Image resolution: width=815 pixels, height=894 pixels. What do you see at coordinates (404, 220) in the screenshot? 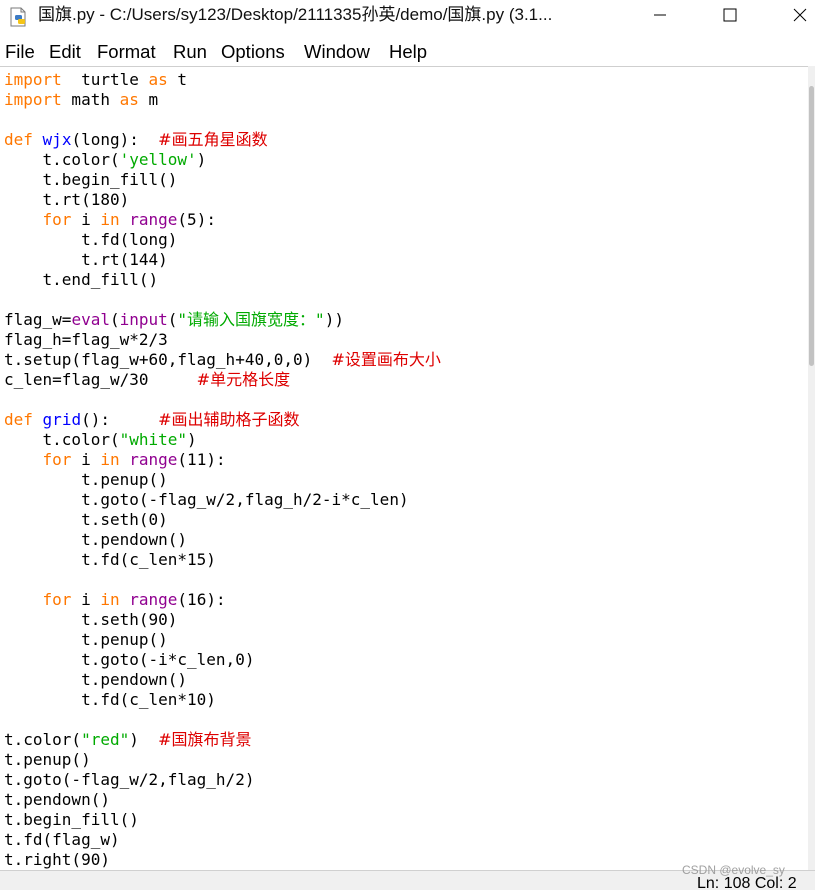
I see `code-line: for i in range(5):` at bounding box center [404, 220].